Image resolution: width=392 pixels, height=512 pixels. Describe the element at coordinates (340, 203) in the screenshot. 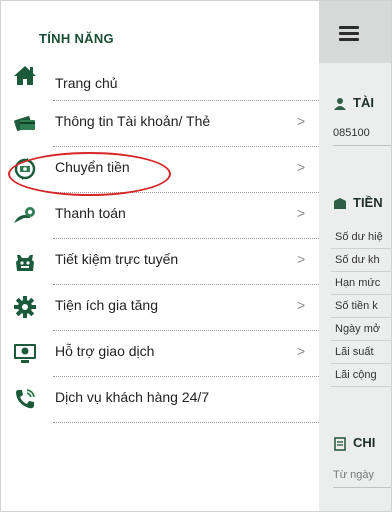

I see `savings-icon` at that location.